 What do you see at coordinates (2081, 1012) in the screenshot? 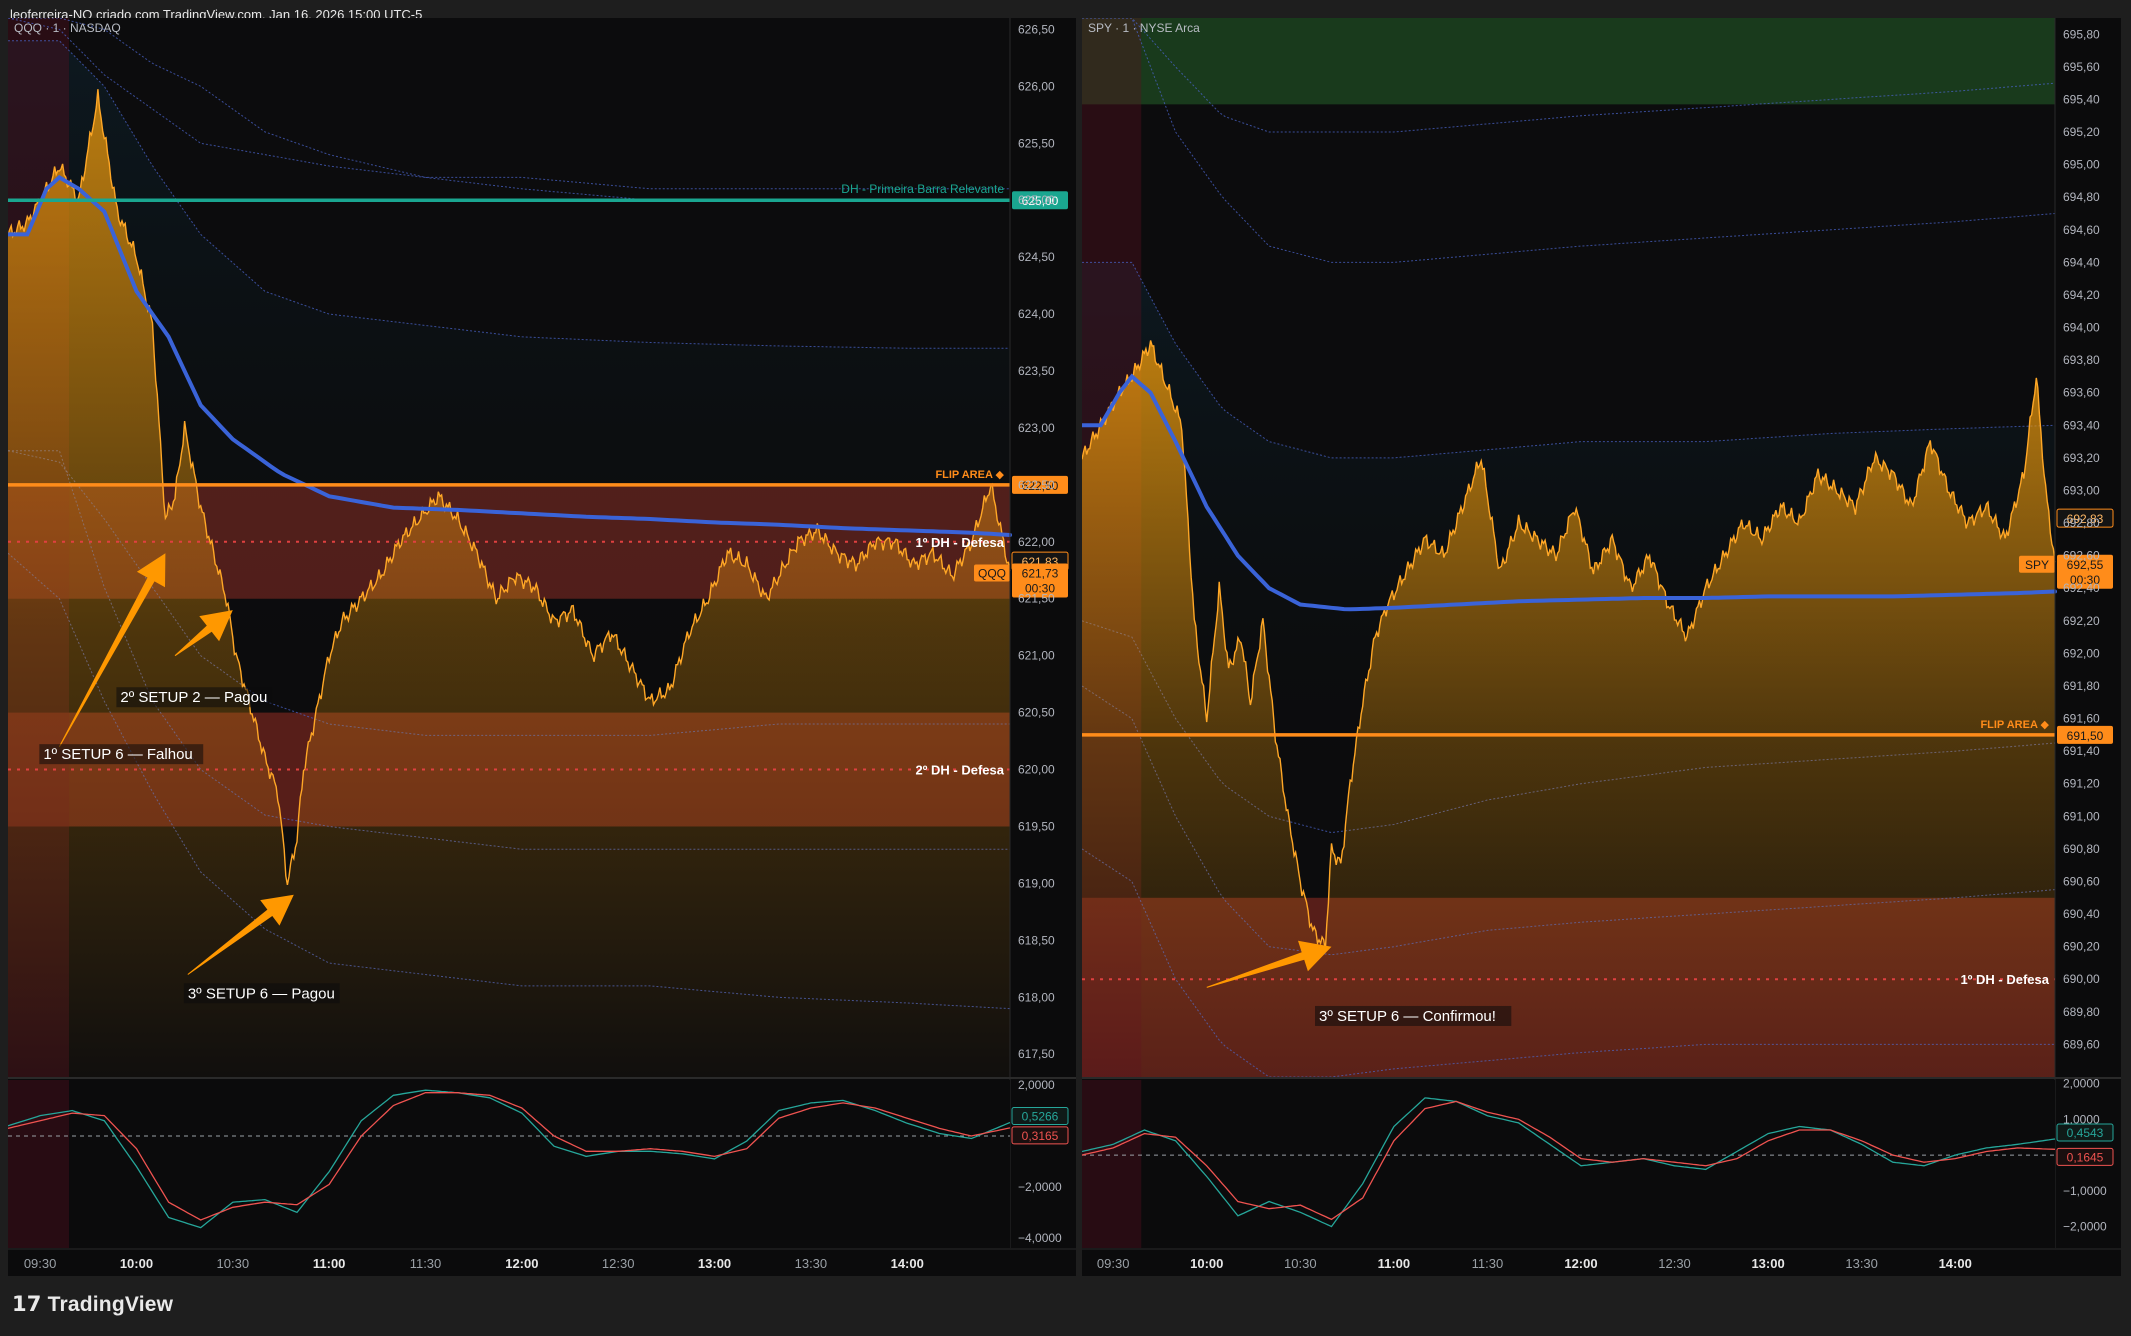
I see `y-tick-label: 689,80` at bounding box center [2081, 1012].